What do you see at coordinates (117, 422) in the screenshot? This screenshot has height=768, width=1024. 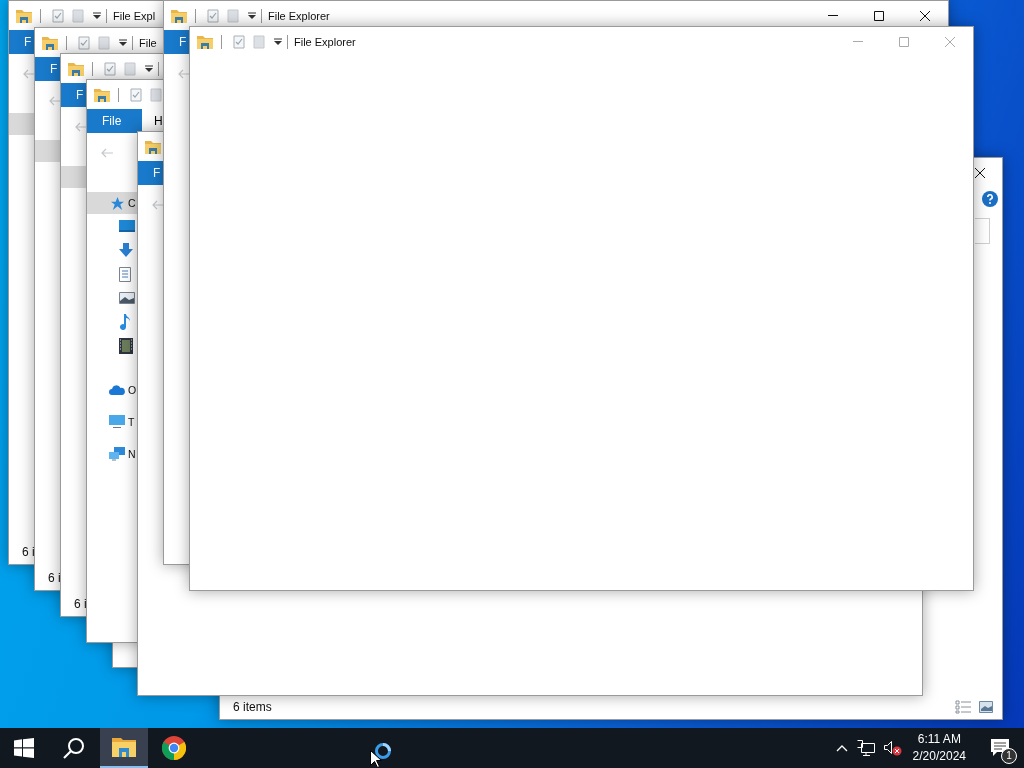 I see `computer-icon` at bounding box center [117, 422].